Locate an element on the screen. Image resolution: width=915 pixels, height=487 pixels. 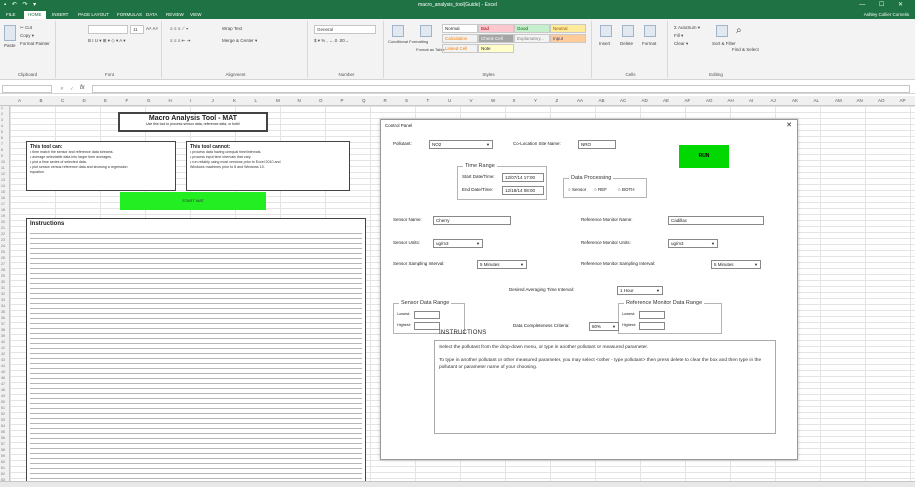
function-icon: fx is located at coordinates (82, 88).